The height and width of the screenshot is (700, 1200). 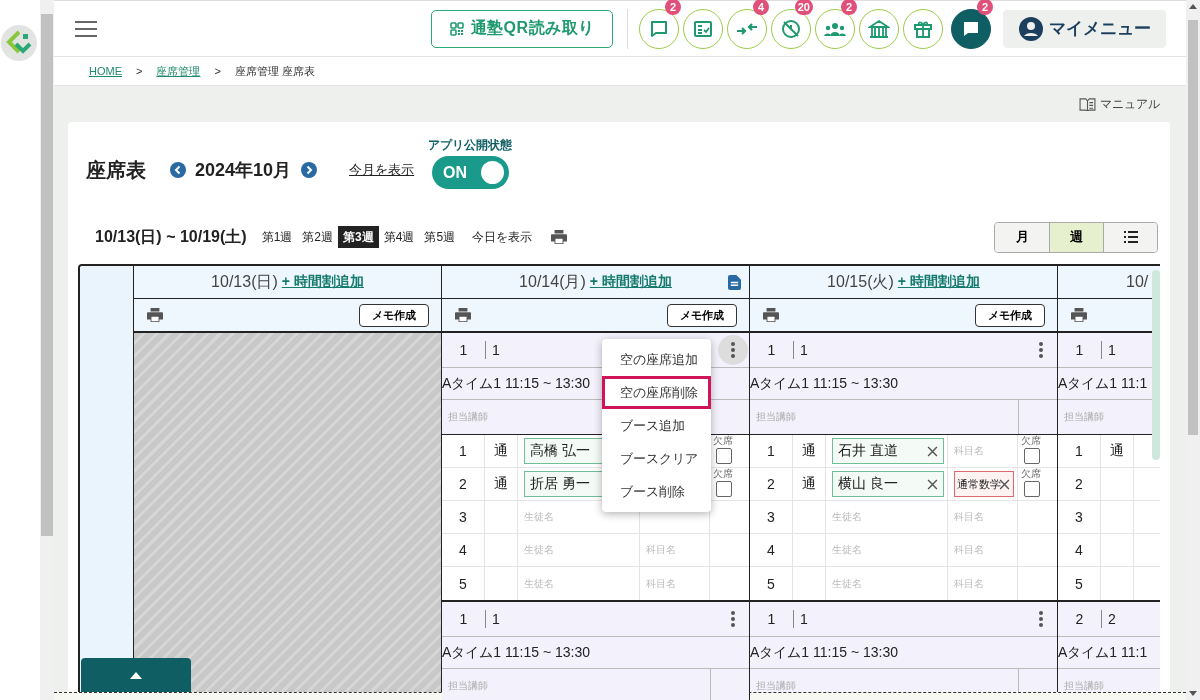 I want to click on menu-item: 空の座席削除, so click(x=656, y=392).